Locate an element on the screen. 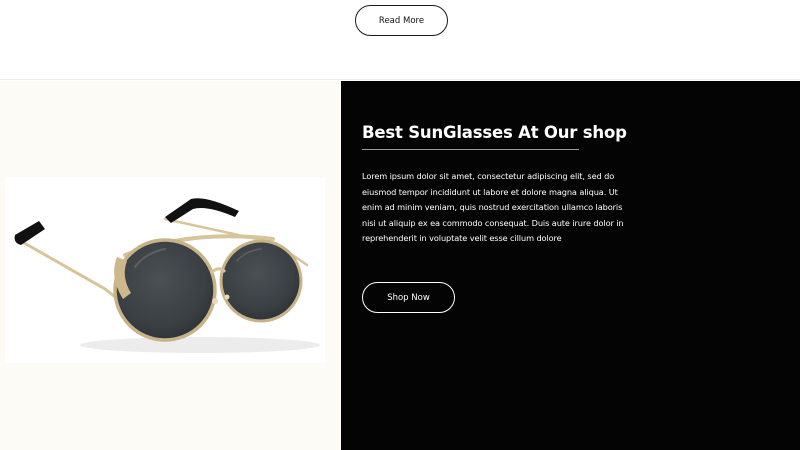 Image resolution: width=800 pixels, height=450 pixels. shop-now-button: Shop Now is located at coordinates (408, 297).